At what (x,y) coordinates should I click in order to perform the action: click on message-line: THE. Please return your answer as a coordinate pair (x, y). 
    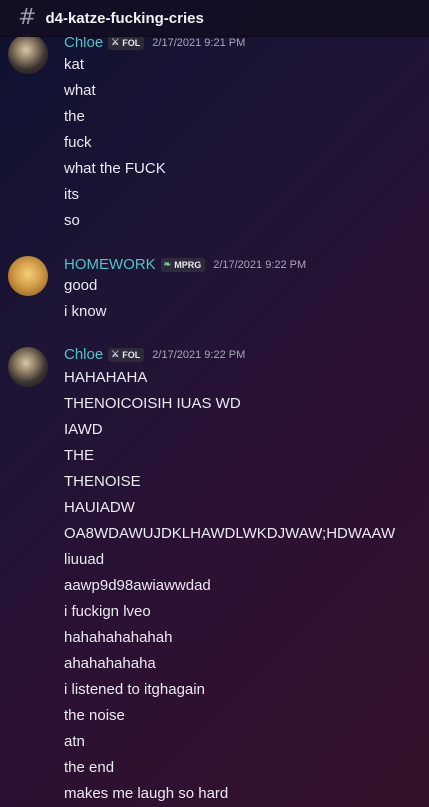
    Looking at the image, I should click on (79, 455).